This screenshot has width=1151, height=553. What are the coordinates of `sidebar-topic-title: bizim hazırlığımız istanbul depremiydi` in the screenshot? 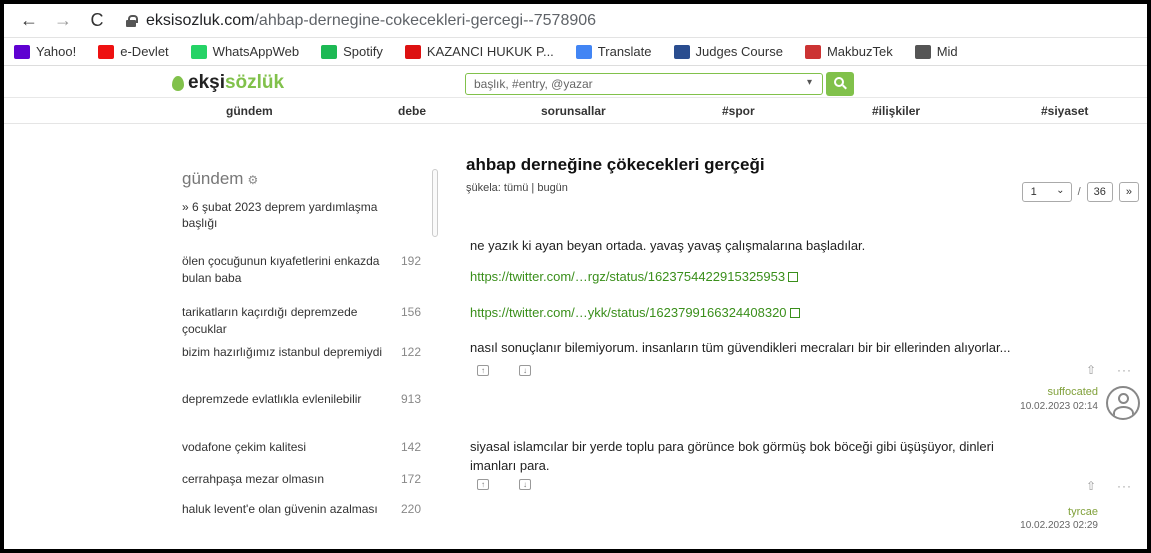 It's located at (282, 352).